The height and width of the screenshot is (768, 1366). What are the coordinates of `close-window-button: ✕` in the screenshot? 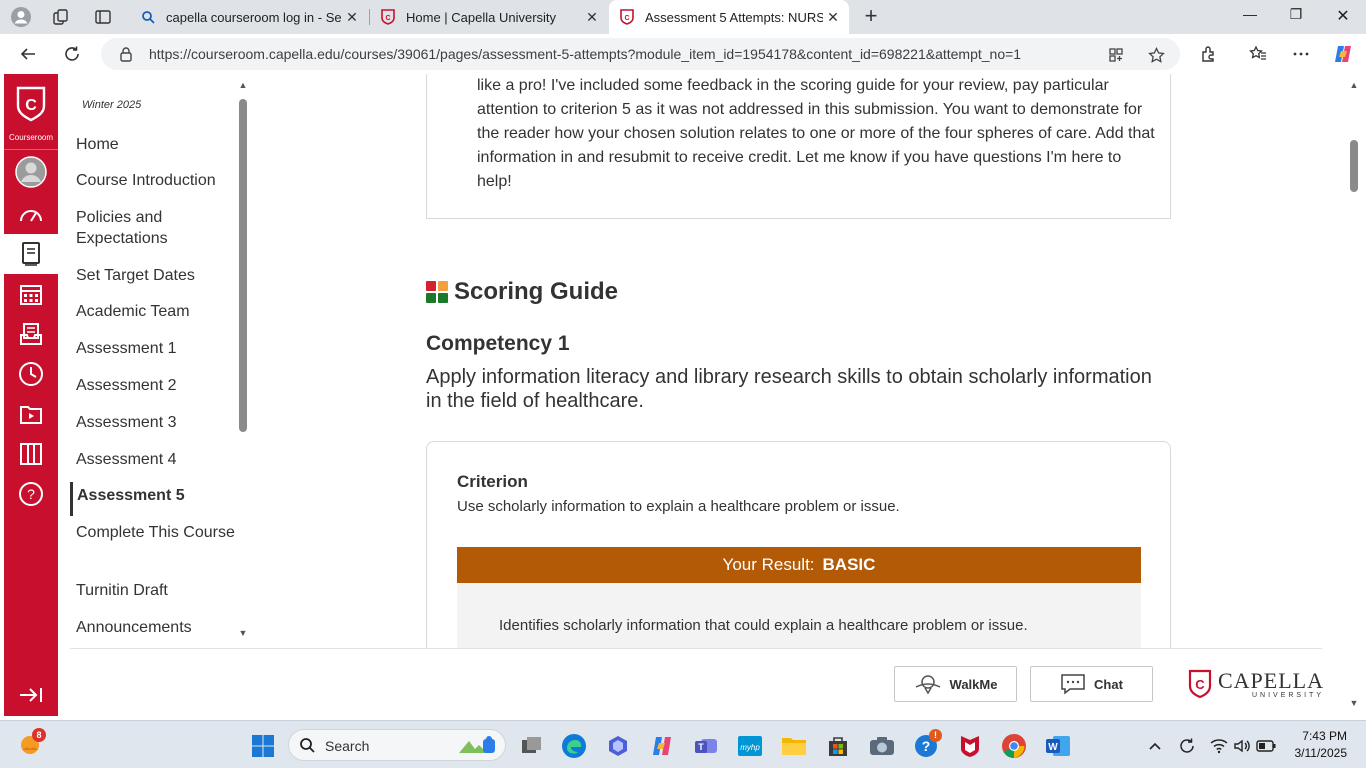 It's located at (1343, 16).